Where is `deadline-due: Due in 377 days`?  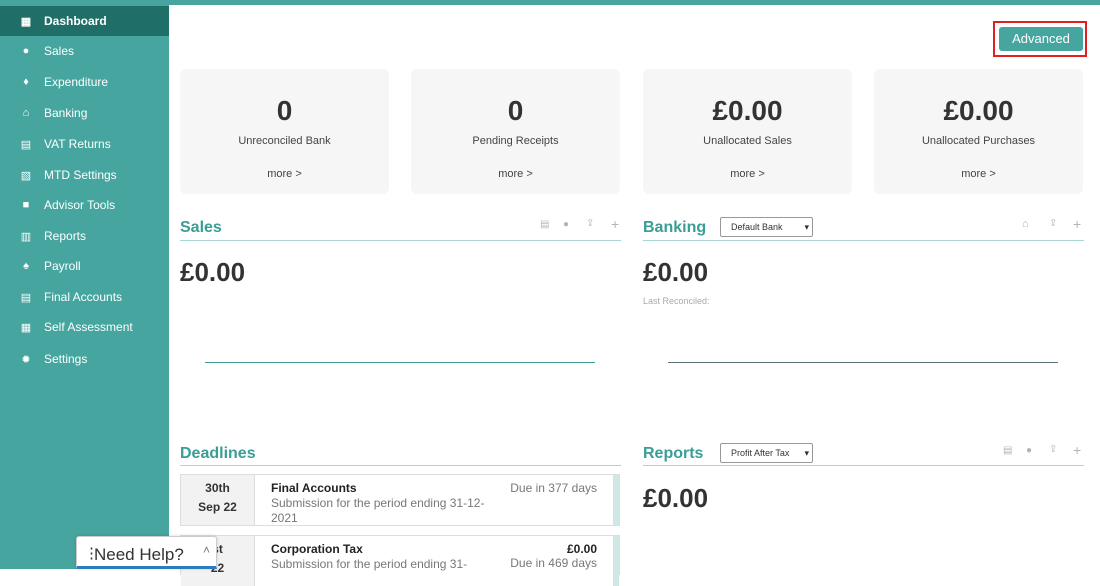
deadline-due: Due in 377 days is located at coordinates (553, 488).